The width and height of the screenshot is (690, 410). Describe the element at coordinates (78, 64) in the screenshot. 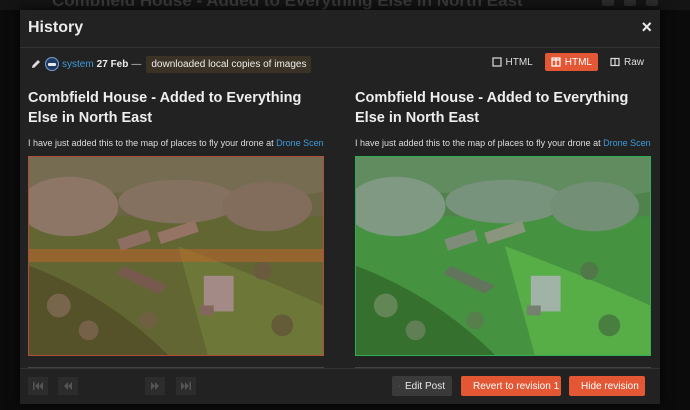

I see `revision-user: system` at that location.